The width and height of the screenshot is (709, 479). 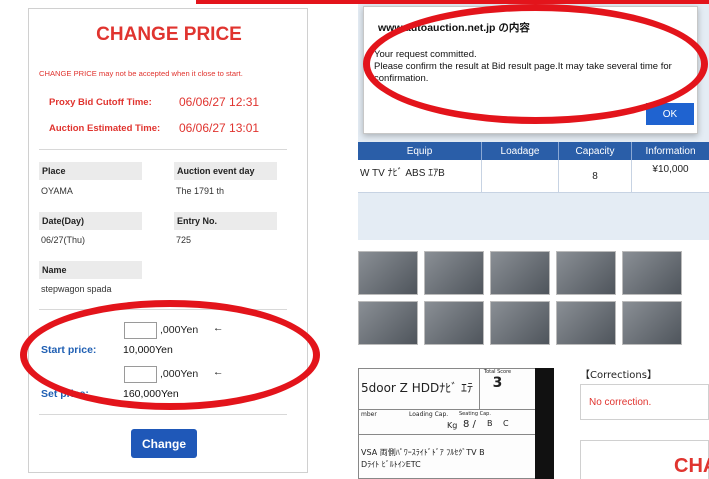 What do you see at coordinates (520, 151) in the screenshot?
I see `header-loadage: Loadage` at bounding box center [520, 151].